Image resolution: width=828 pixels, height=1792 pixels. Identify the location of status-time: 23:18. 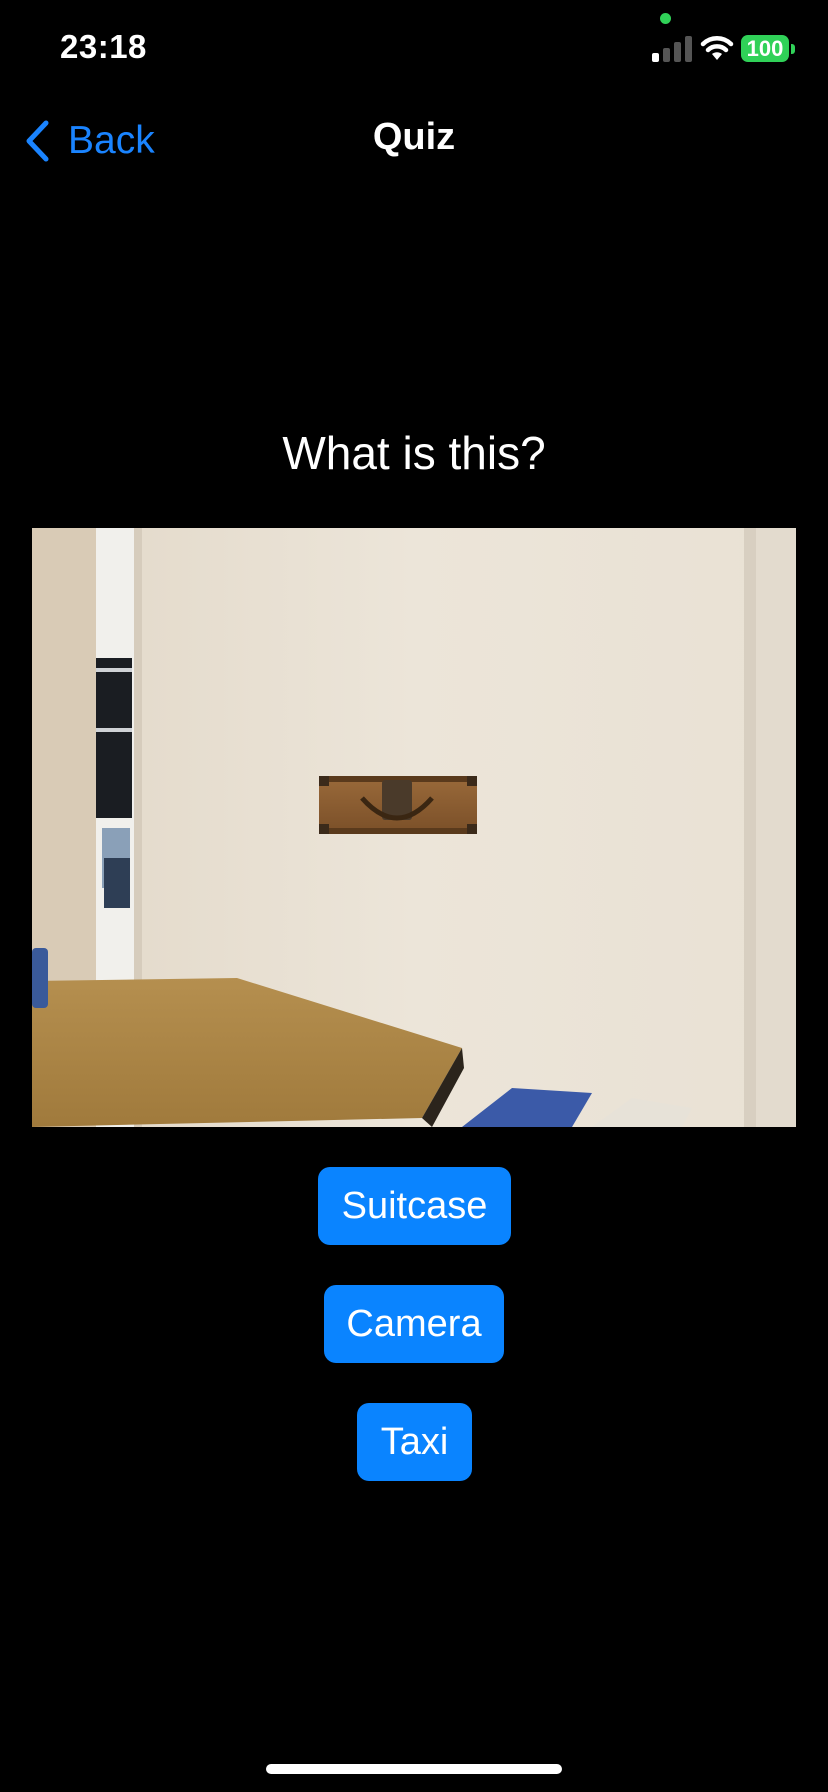
(103, 46).